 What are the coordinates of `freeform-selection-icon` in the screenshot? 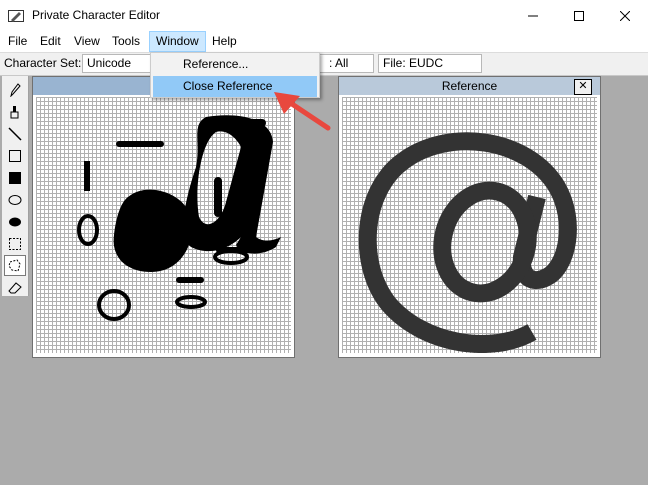 It's located at (14, 265).